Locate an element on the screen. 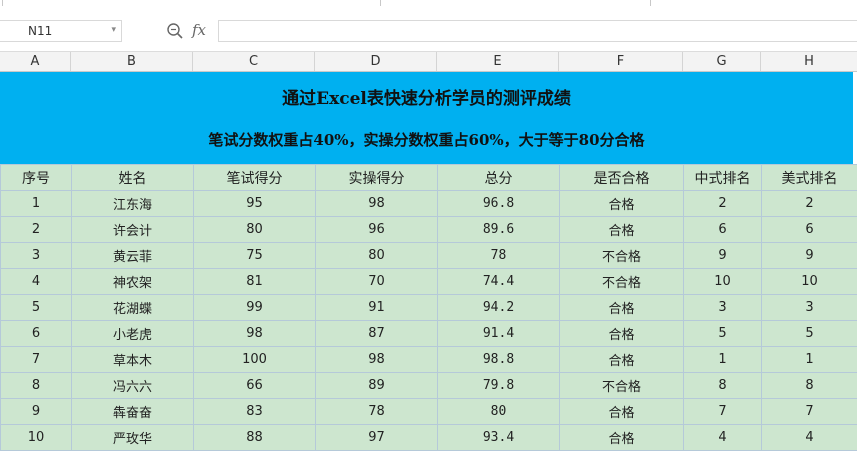 The image size is (857, 451). table-cell: 97 is located at coordinates (376, 437).